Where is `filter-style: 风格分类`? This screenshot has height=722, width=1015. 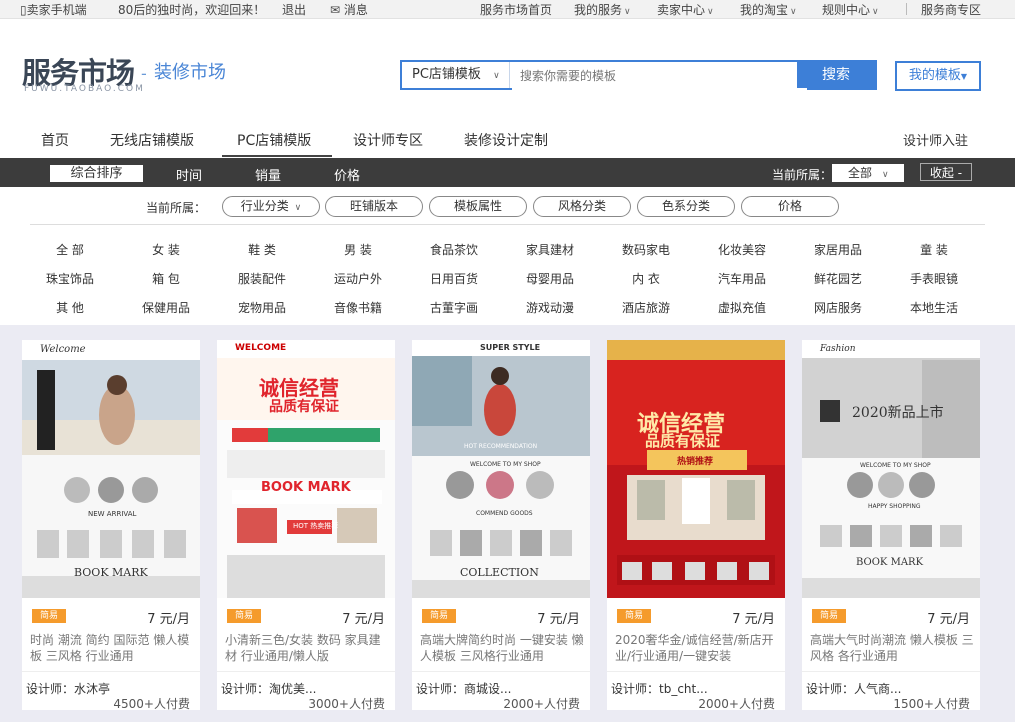
filter-style: 风格分类 is located at coordinates (582, 206).